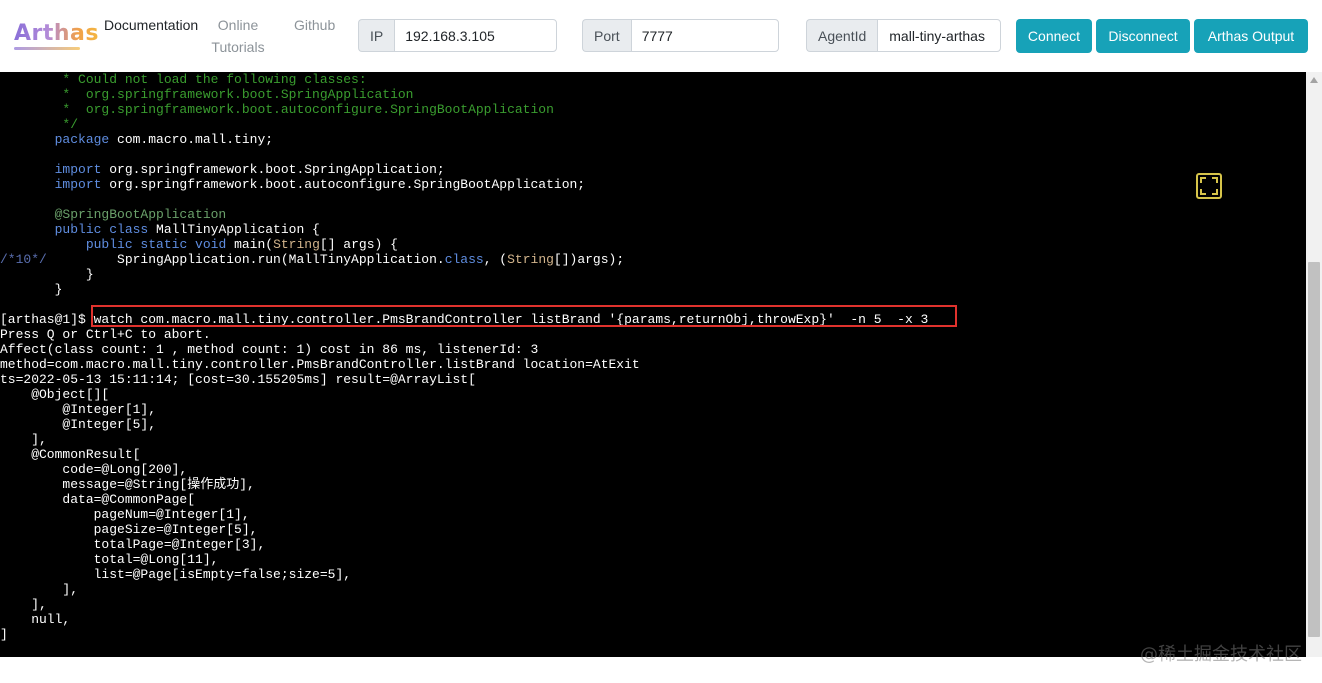 This screenshot has width=1322, height=683. Describe the element at coordinates (238, 36) in the screenshot. I see `nav-online-tutorials: Online Tutorials` at that location.